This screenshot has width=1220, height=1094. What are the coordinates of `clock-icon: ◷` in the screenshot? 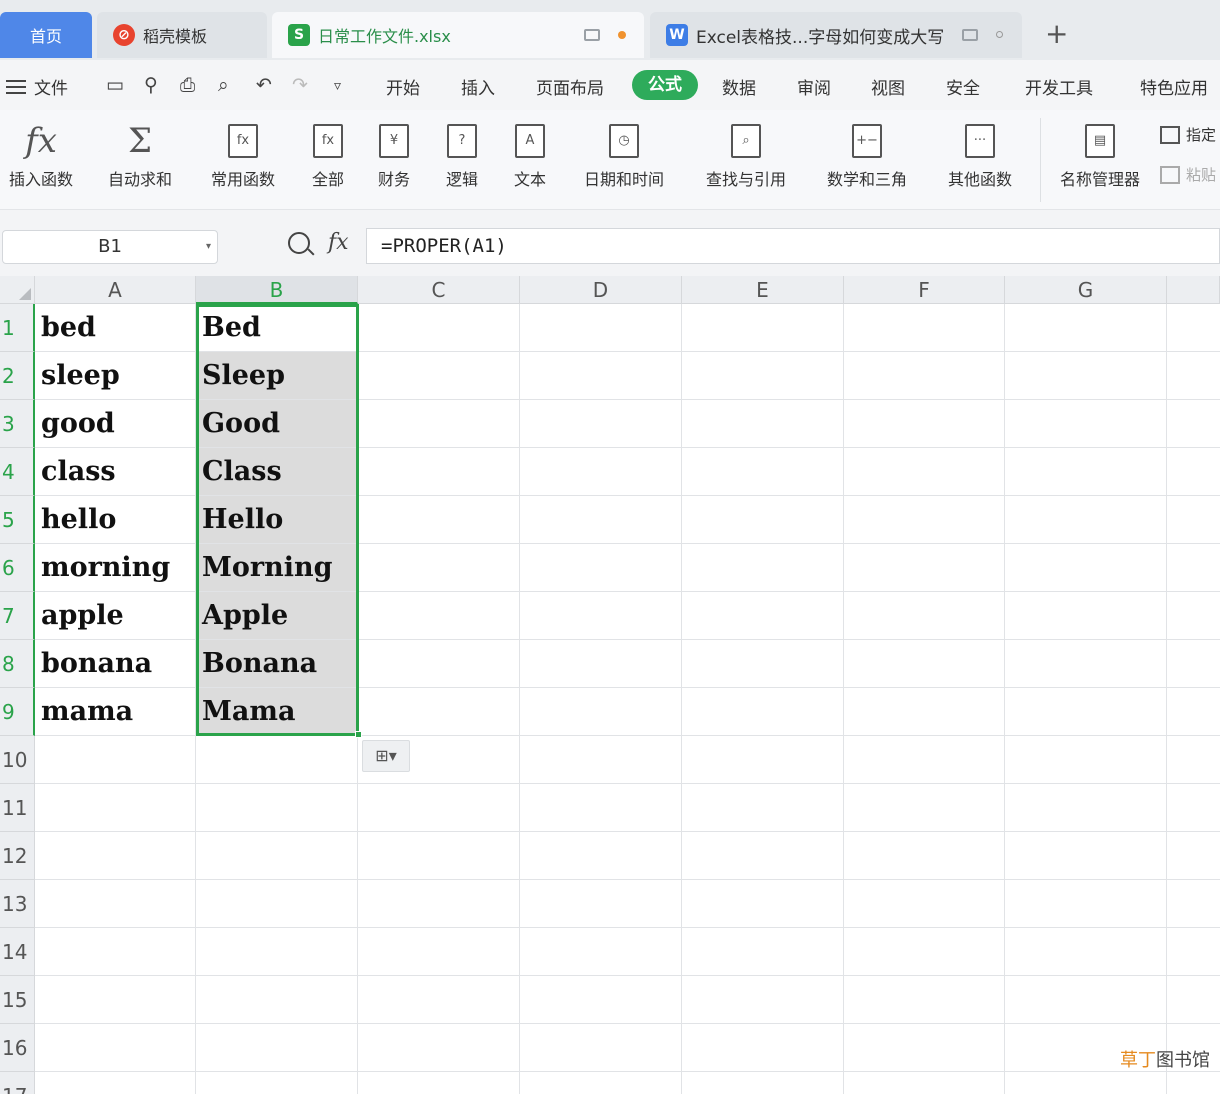 It's located at (624, 141).